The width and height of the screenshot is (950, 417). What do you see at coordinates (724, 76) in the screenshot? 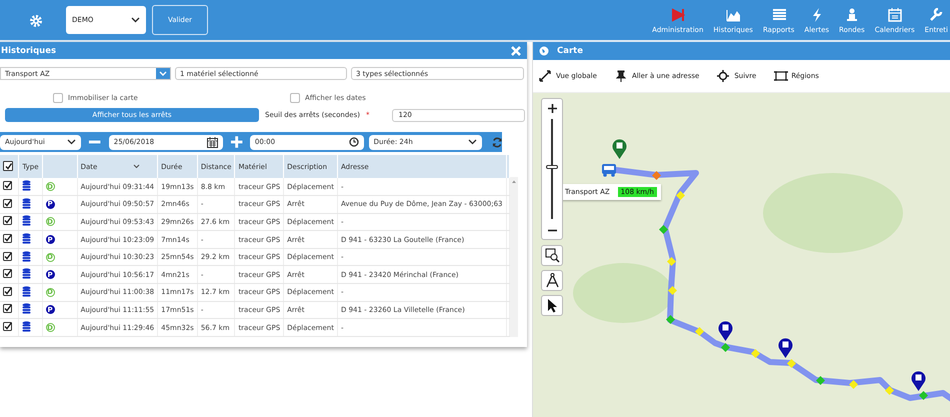
I see `crosshair-icon` at bounding box center [724, 76].